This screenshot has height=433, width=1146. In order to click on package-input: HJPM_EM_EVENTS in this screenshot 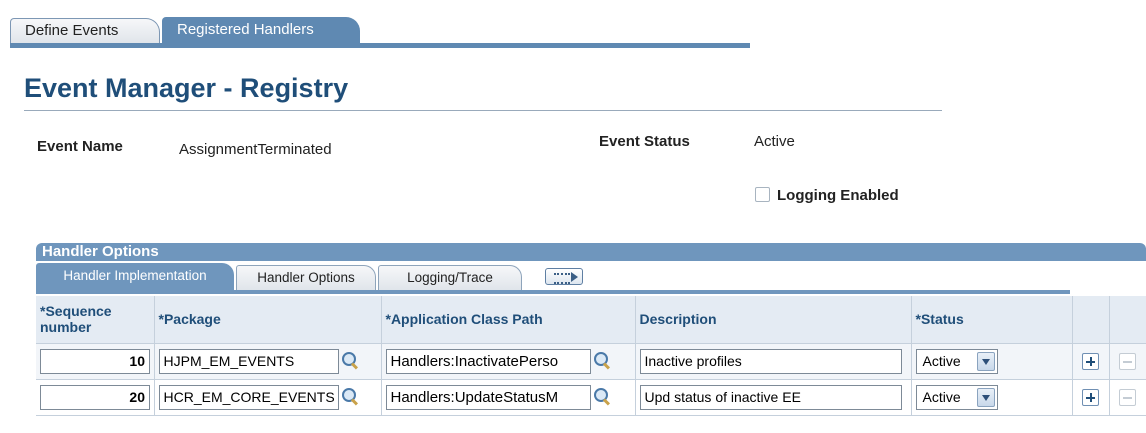, I will do `click(248, 361)`.